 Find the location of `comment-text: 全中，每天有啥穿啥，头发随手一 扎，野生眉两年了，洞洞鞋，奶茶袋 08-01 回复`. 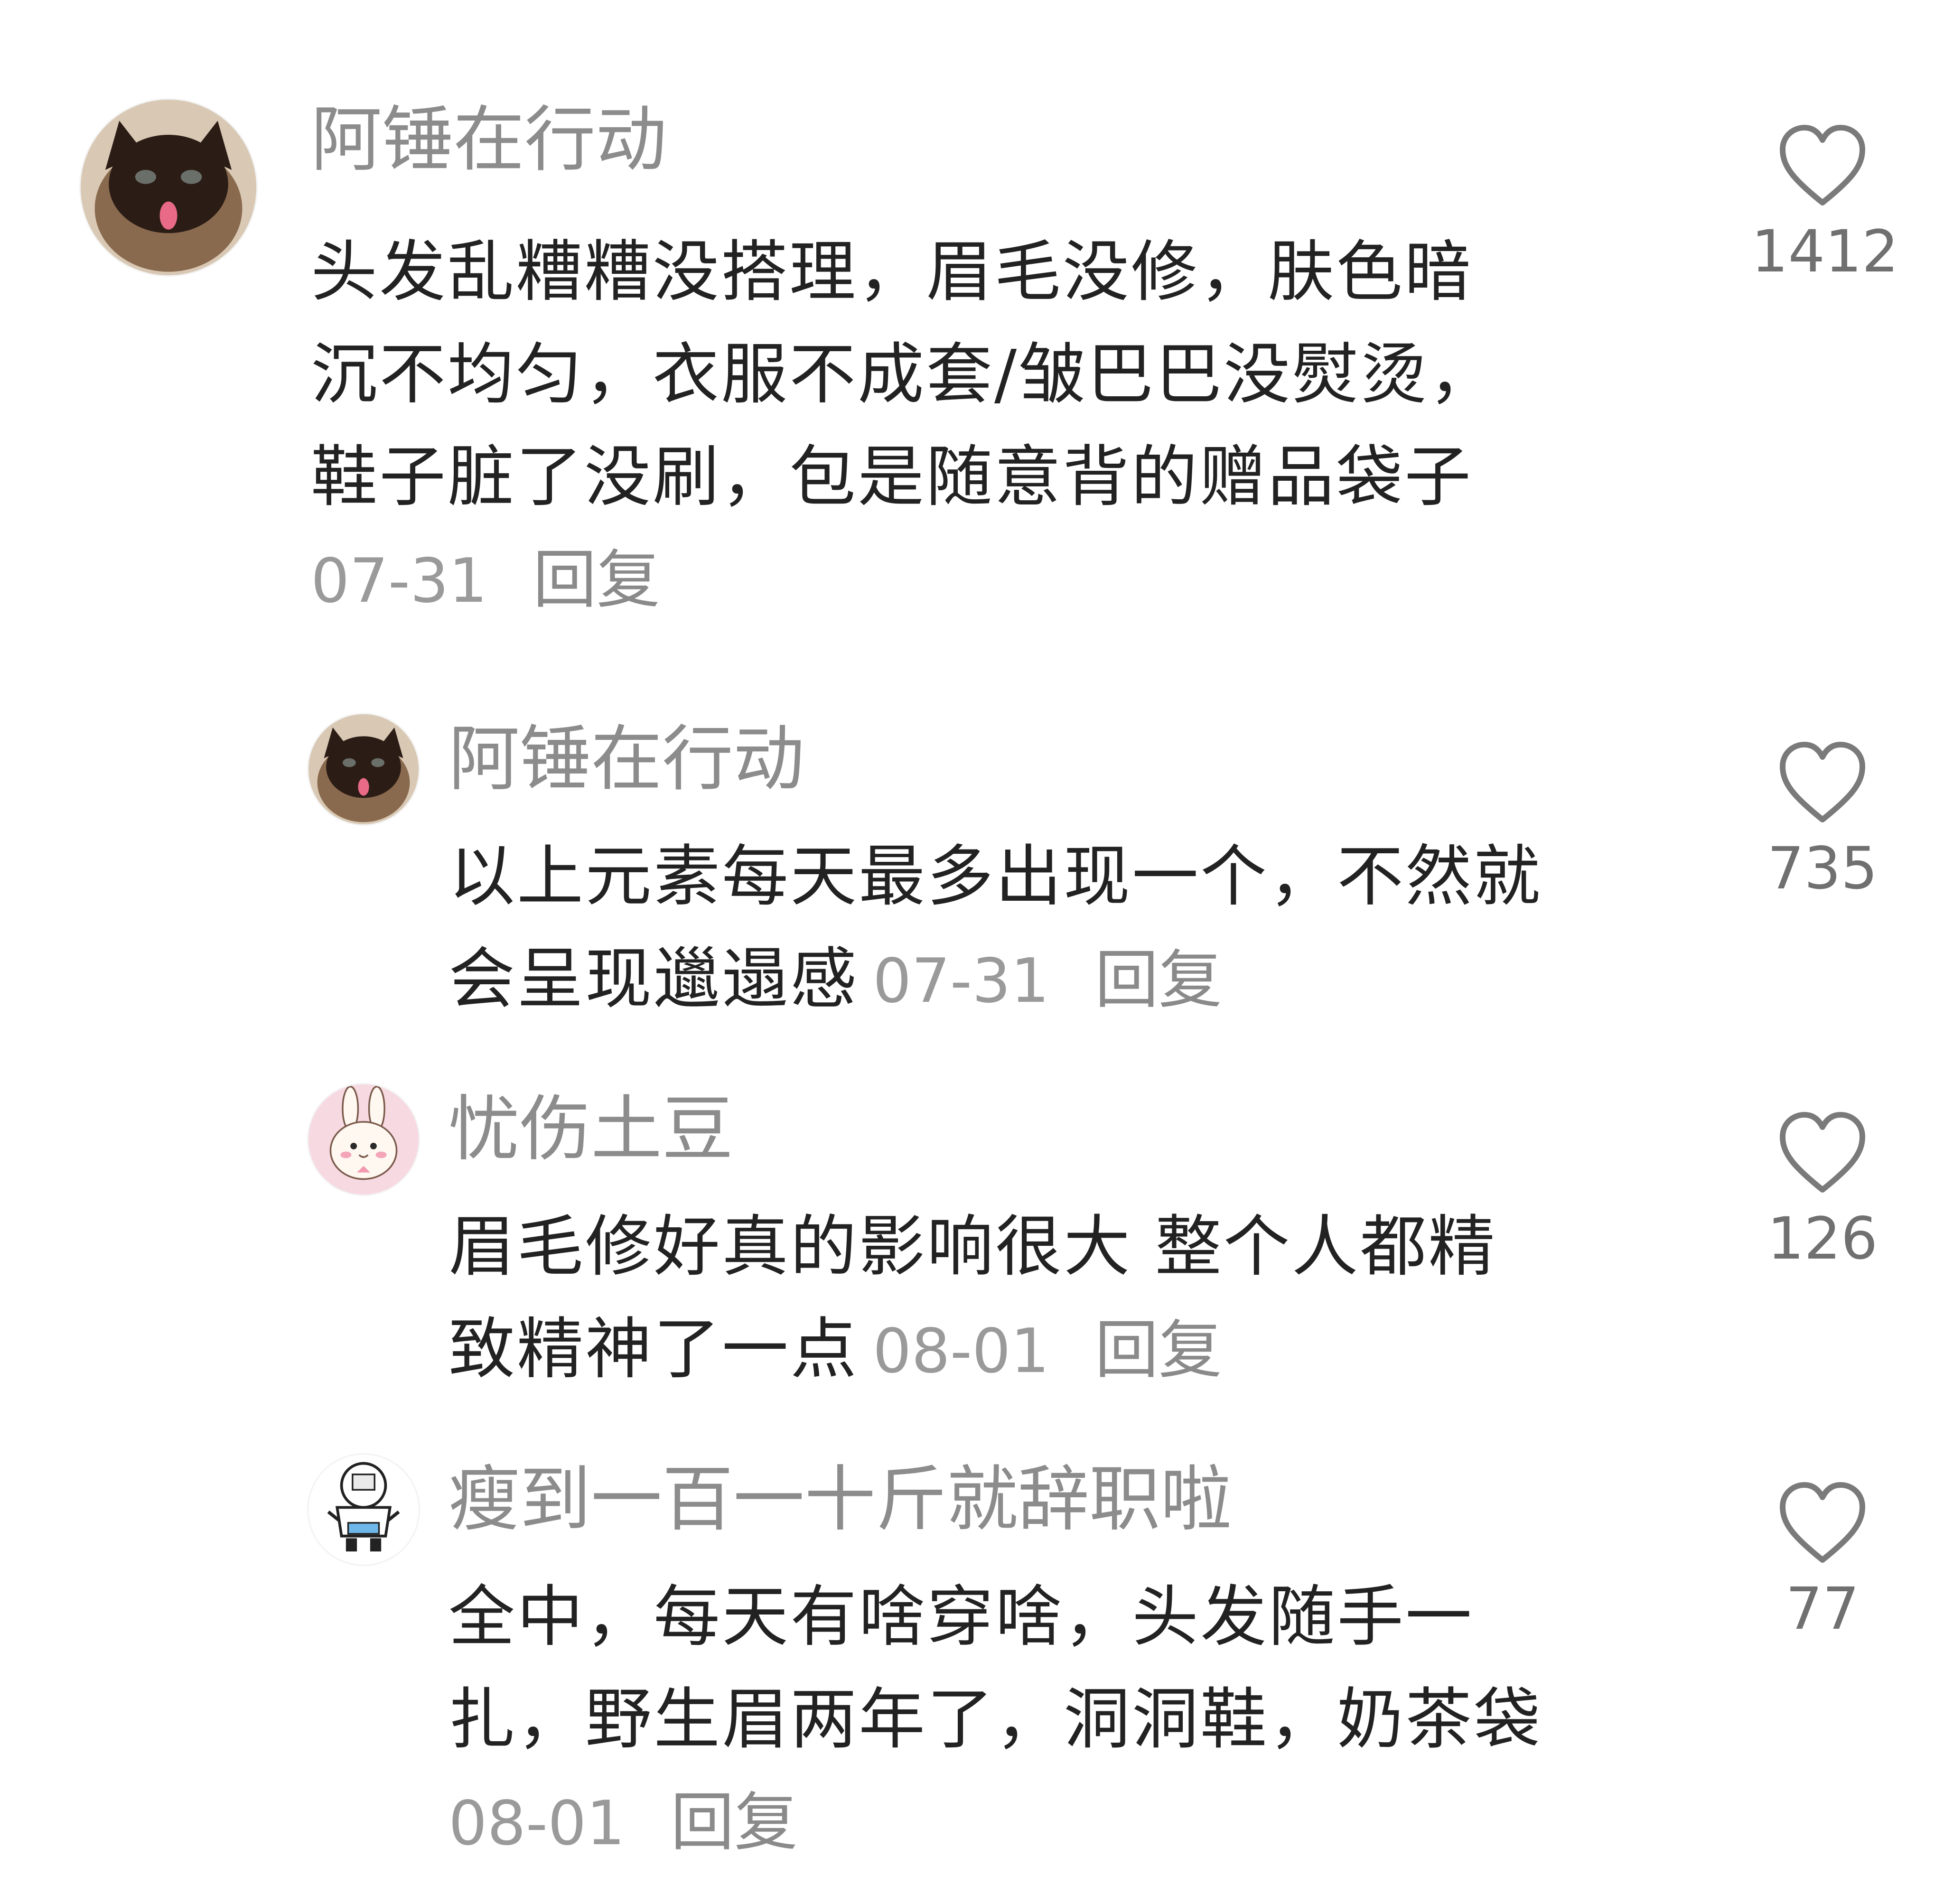

comment-text: 全中，每天有啥穿啥，头发随手一 扎，野生眉两年了，洞洞鞋，奶茶袋 08-01 回复 is located at coordinates (996, 1720).